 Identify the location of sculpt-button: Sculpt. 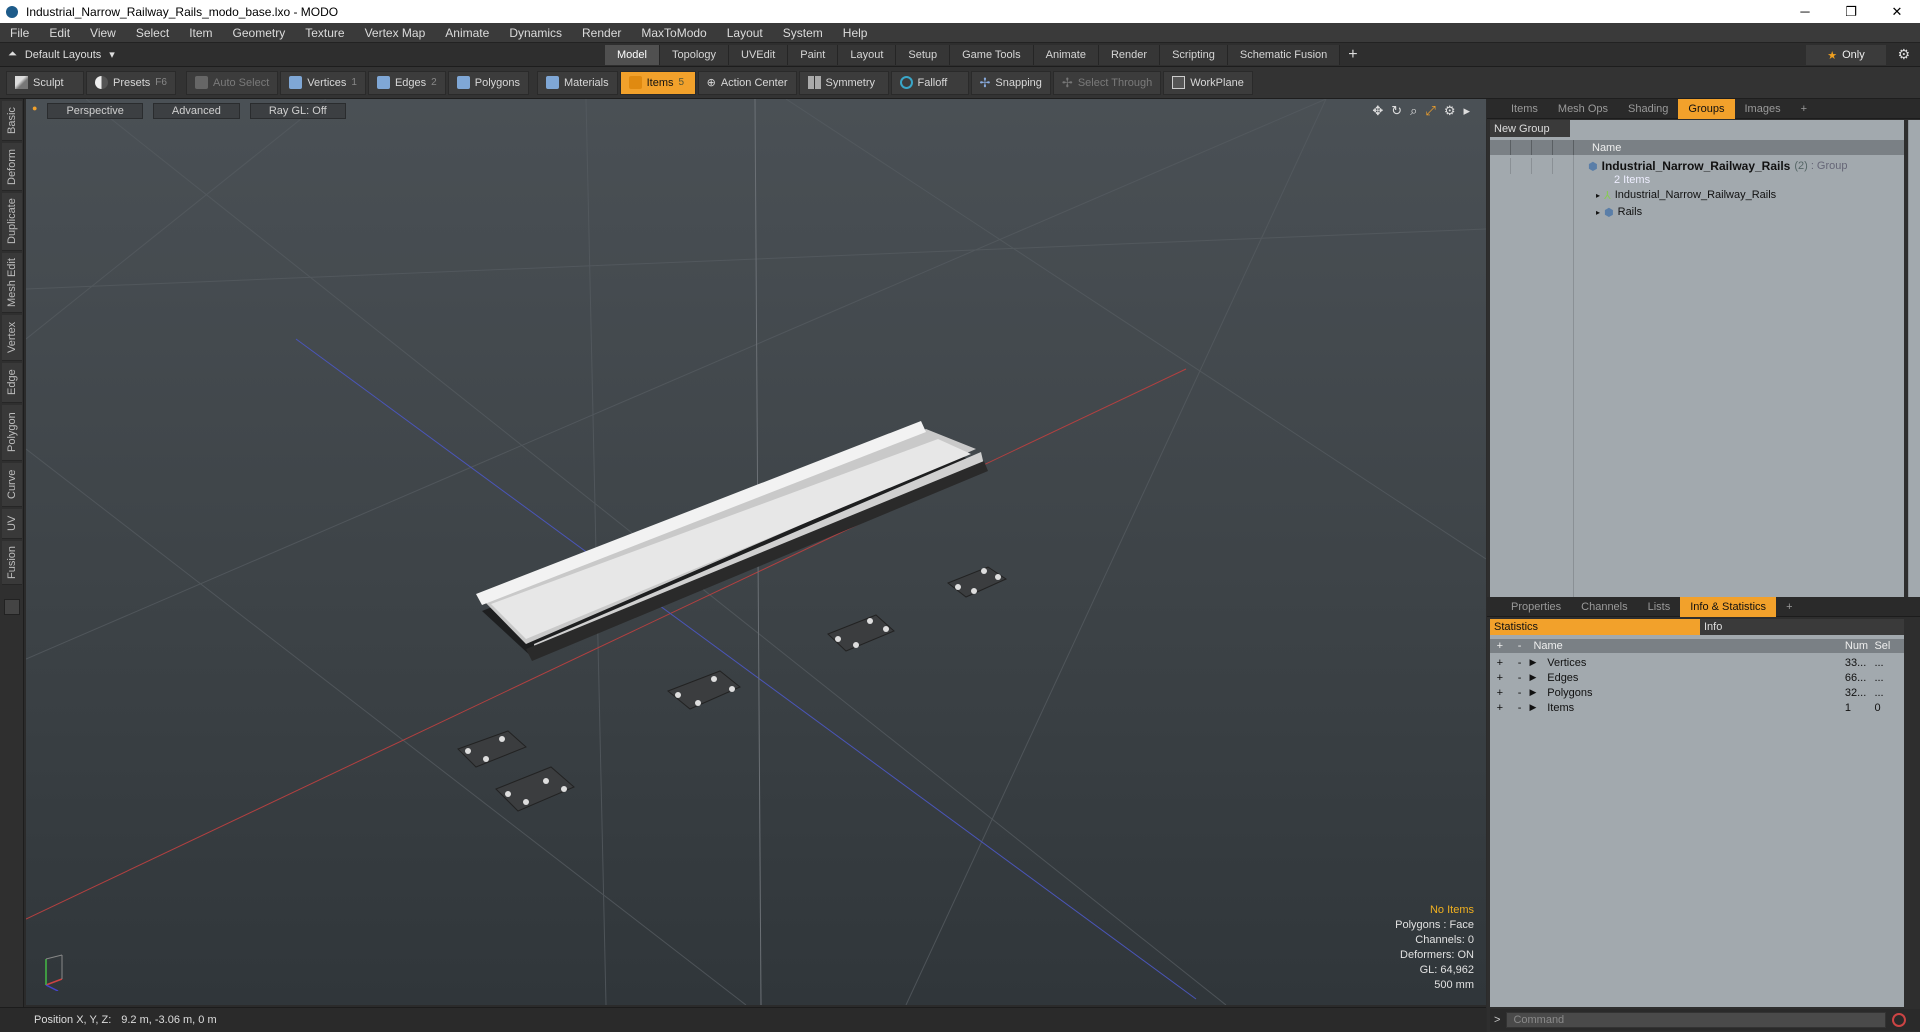
(45, 82).